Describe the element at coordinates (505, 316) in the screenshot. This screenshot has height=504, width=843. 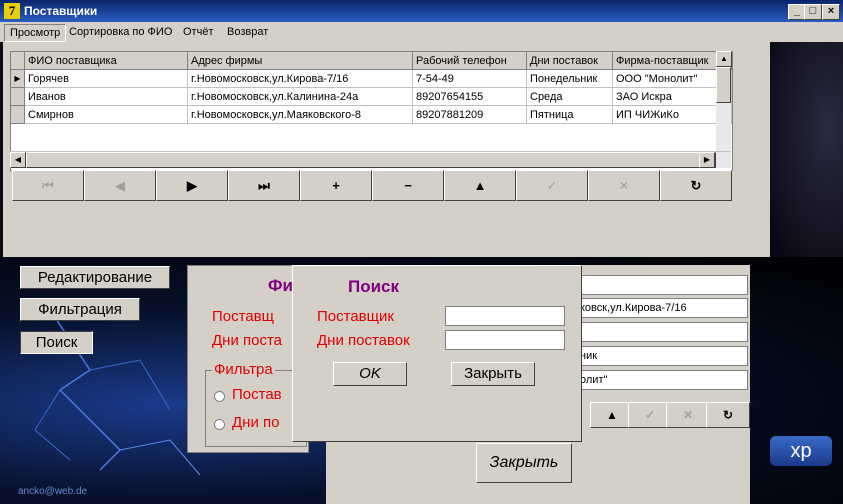
I see `search-supplier-input` at that location.